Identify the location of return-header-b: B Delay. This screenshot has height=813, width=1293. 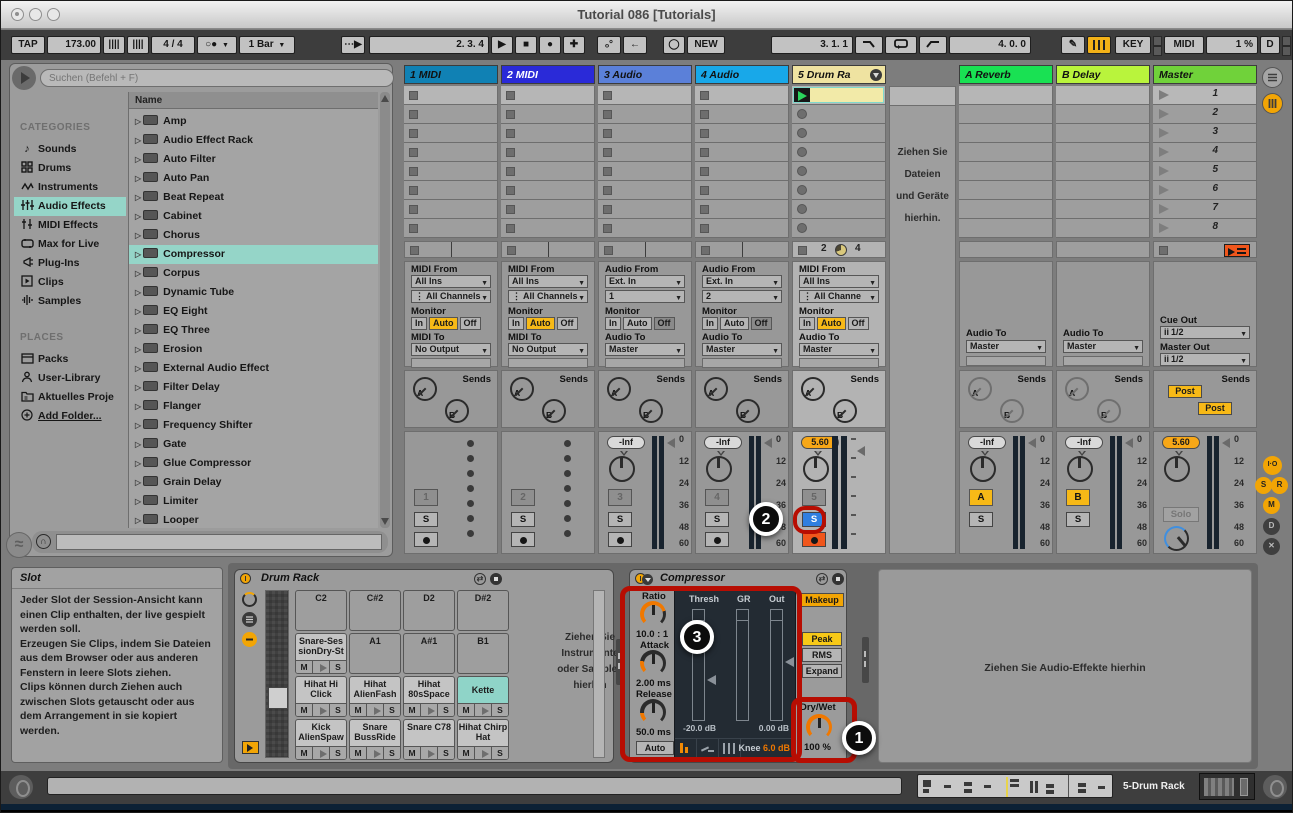
(1103, 74).